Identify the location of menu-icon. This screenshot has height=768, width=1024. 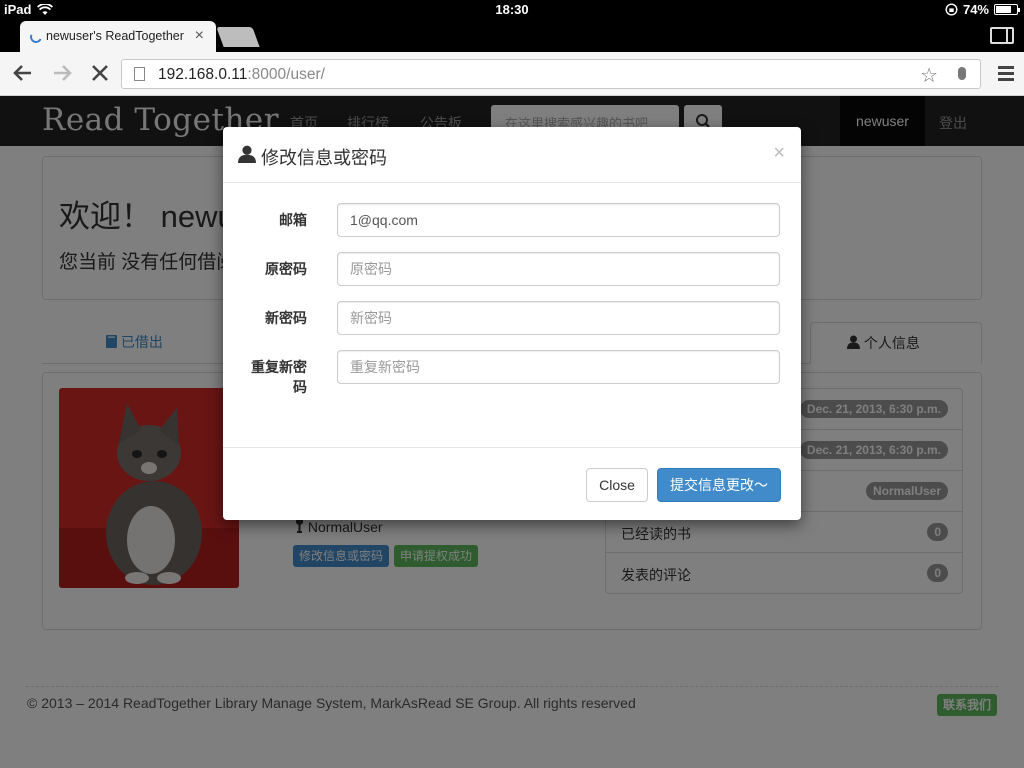
(1006, 75).